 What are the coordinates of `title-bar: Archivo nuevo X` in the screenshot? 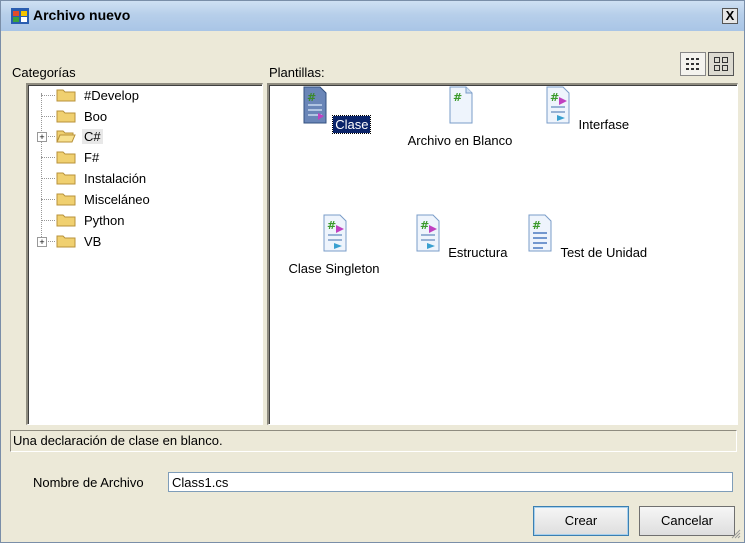 It's located at (372, 16).